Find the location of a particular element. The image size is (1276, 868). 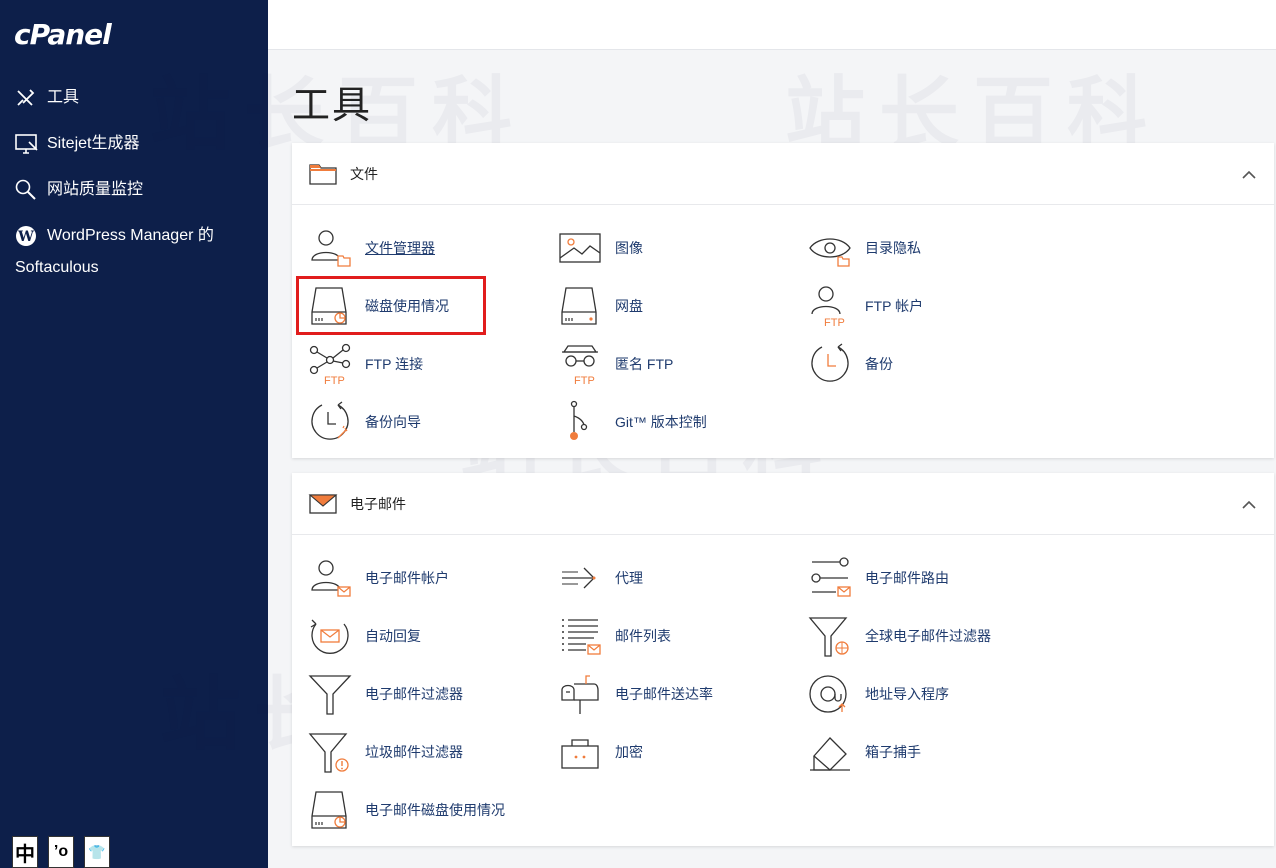

tool-label: 加密 is located at coordinates (629, 752).